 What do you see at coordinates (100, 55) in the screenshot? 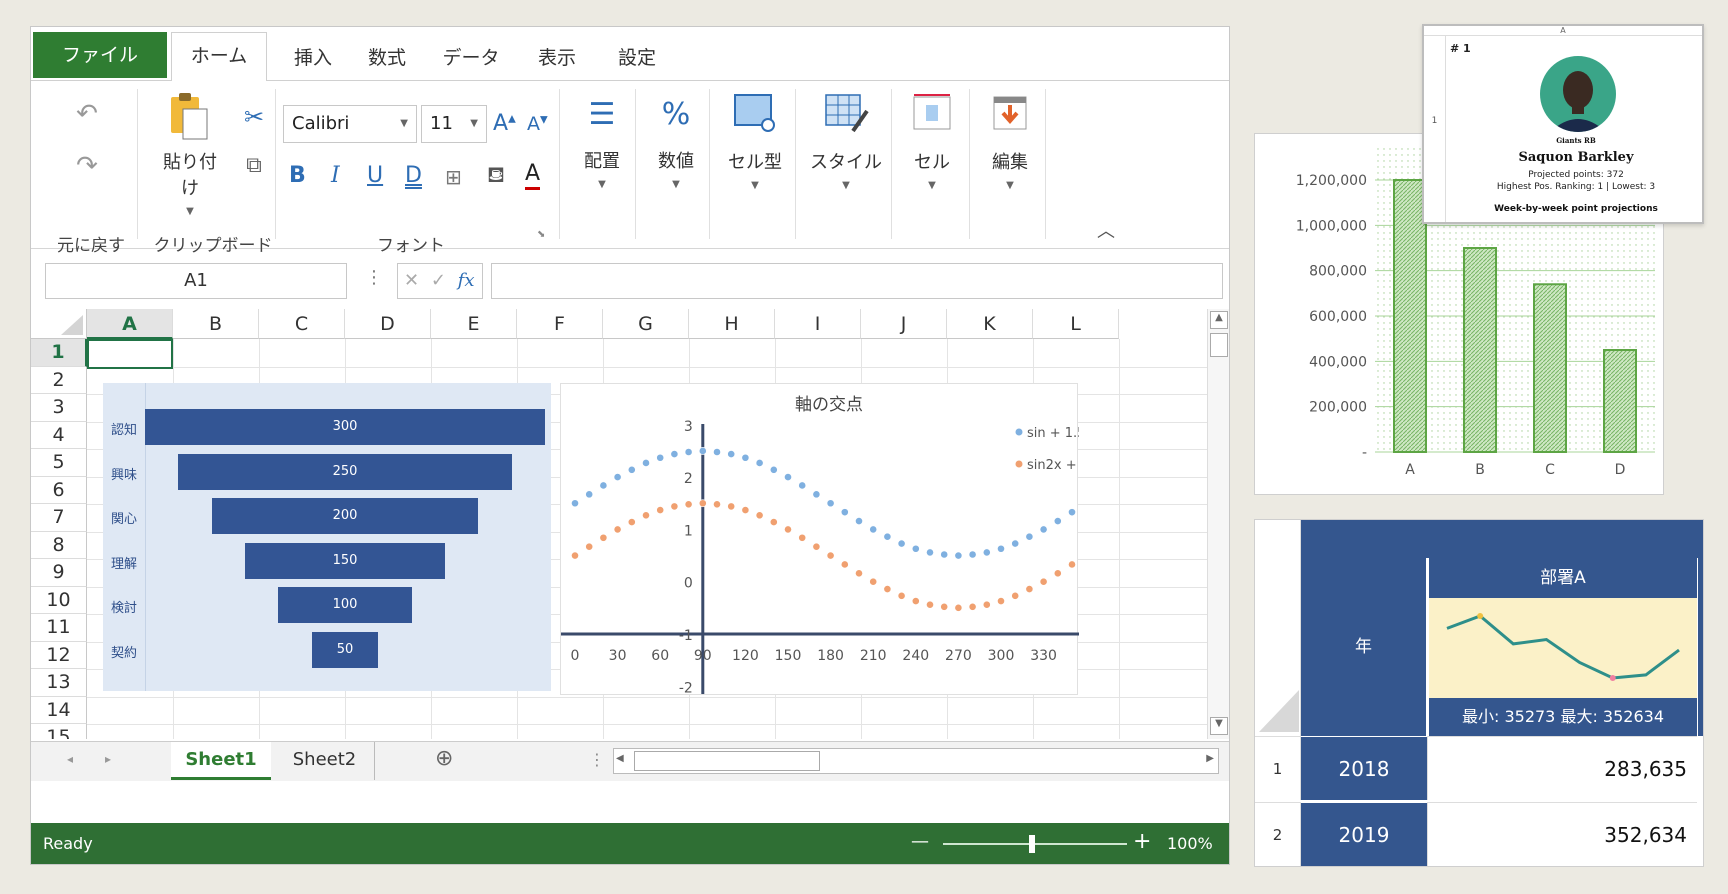
I see `tab-file: ファイル` at bounding box center [100, 55].